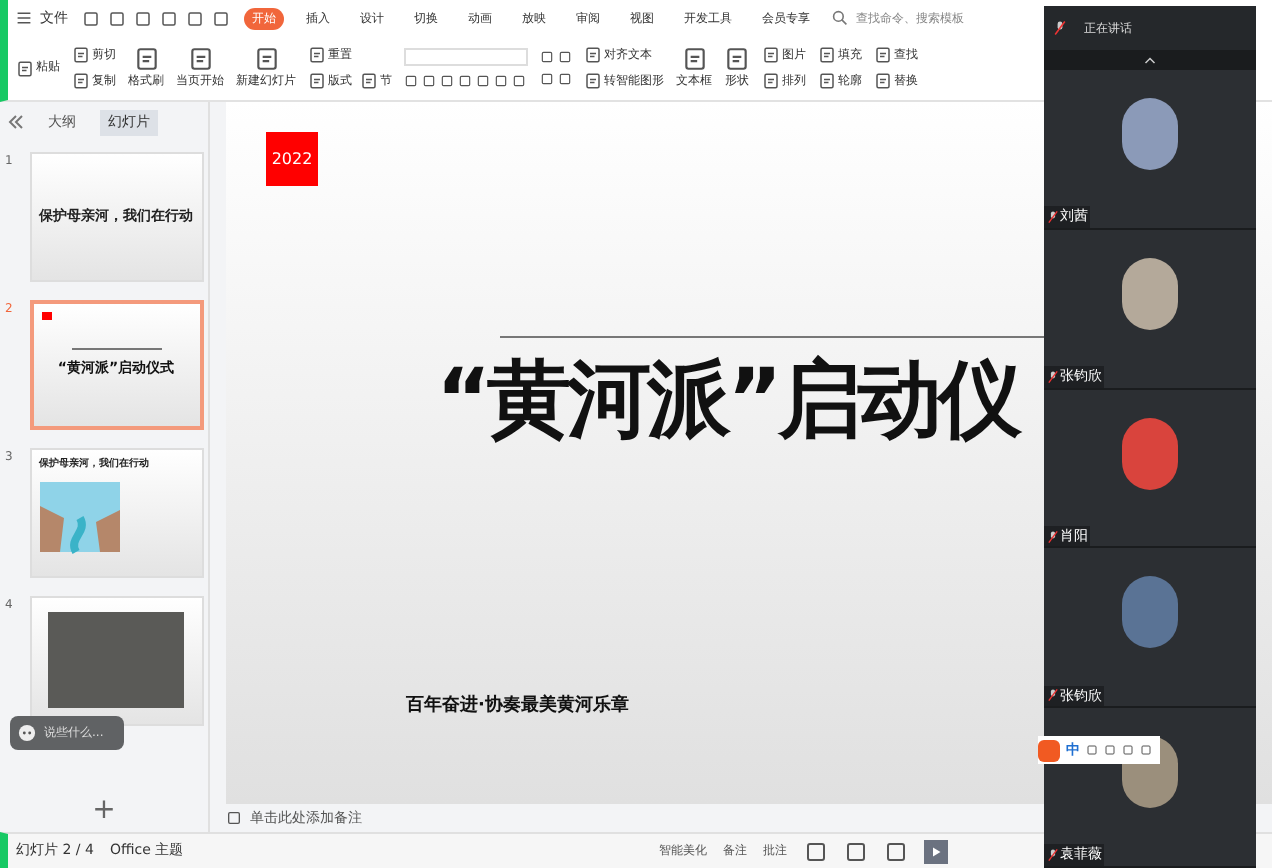 The image size is (1272, 868). I want to click on slide-thumbnail, so click(116, 660).